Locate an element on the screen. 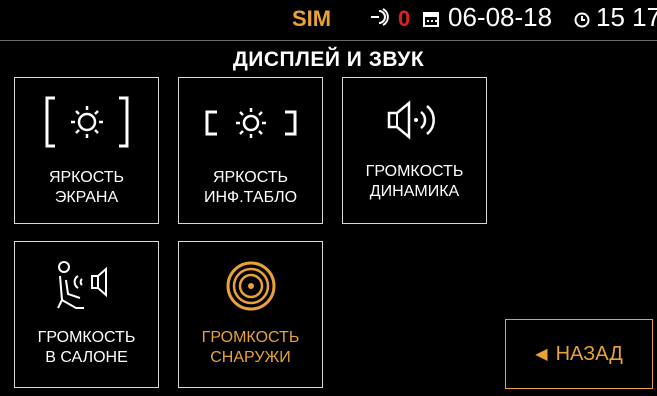 The height and width of the screenshot is (396, 657). info-board-brightness-icon is located at coordinates (250, 122).